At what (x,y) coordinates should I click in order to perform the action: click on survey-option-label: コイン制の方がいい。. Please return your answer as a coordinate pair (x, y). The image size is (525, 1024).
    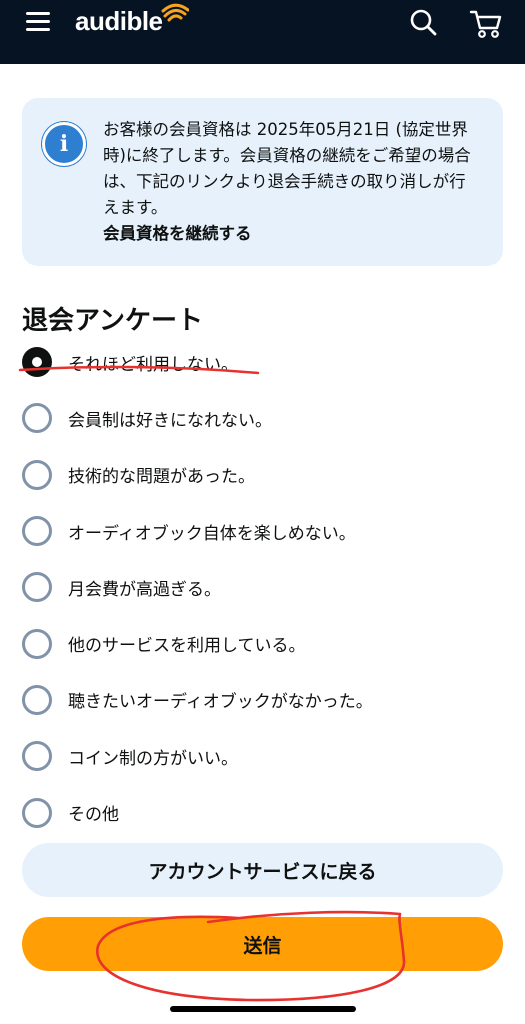
    Looking at the image, I should click on (153, 758).